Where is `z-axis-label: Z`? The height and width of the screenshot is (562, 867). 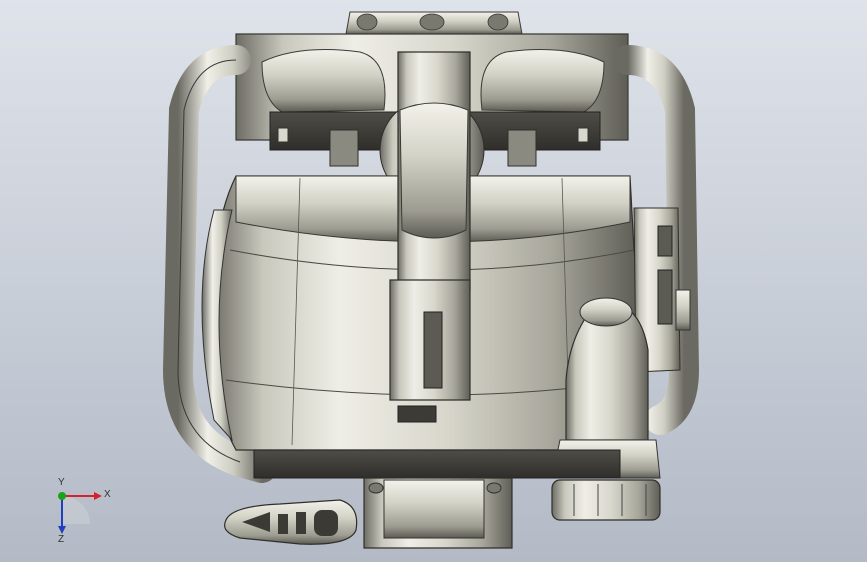 z-axis-label: Z is located at coordinates (61, 539).